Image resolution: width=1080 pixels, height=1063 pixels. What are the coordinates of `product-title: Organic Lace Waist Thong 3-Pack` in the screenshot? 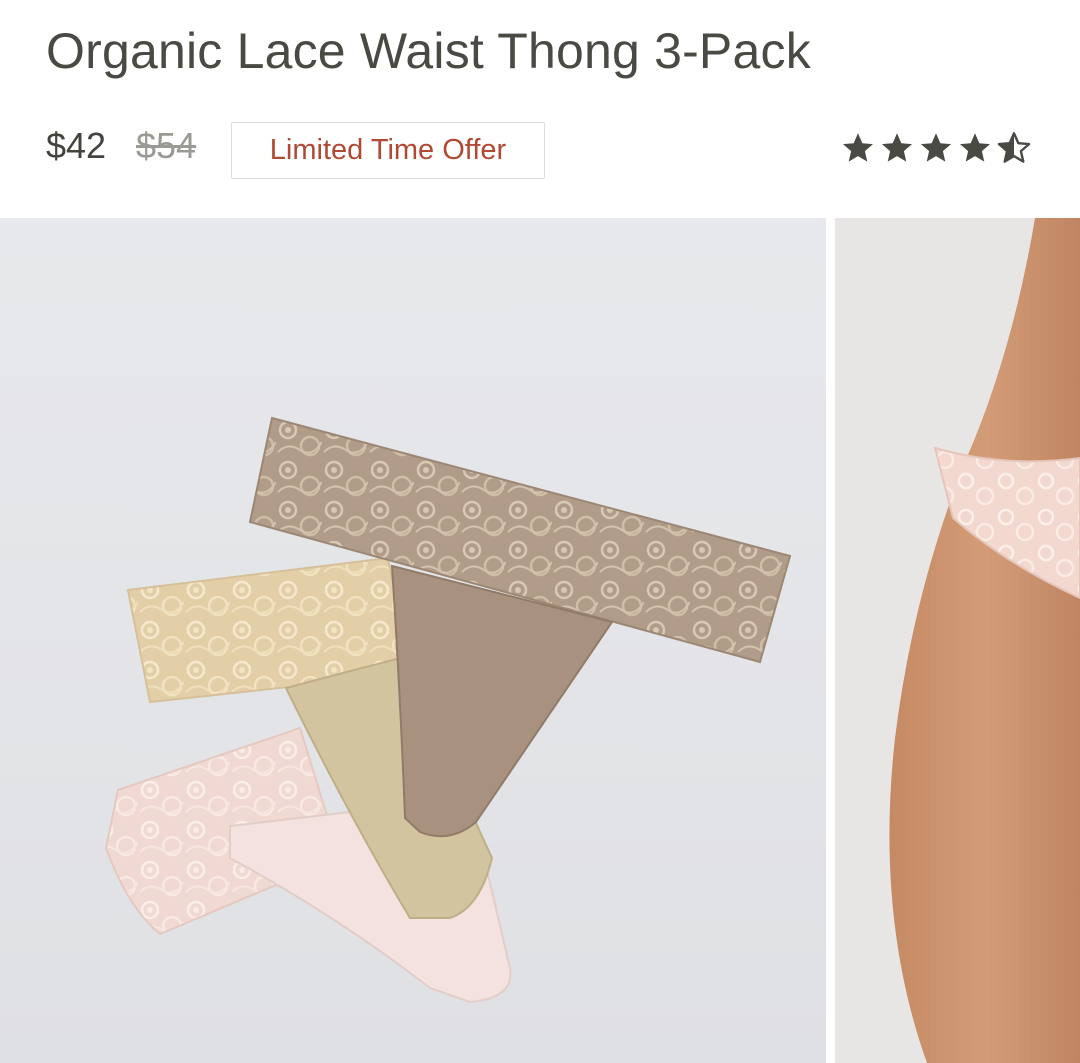 It's located at (428, 51).